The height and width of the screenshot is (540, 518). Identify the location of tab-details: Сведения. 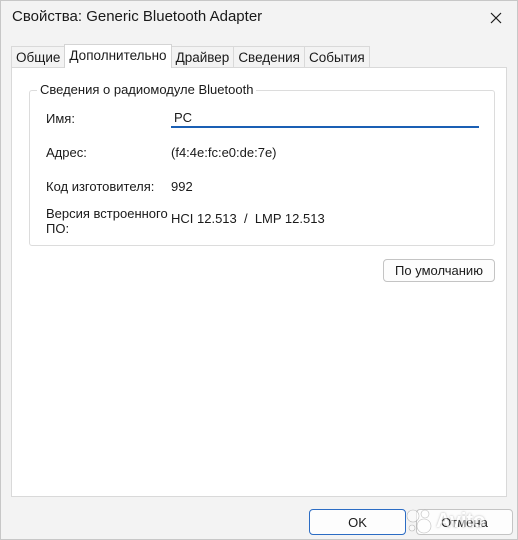
(269, 56).